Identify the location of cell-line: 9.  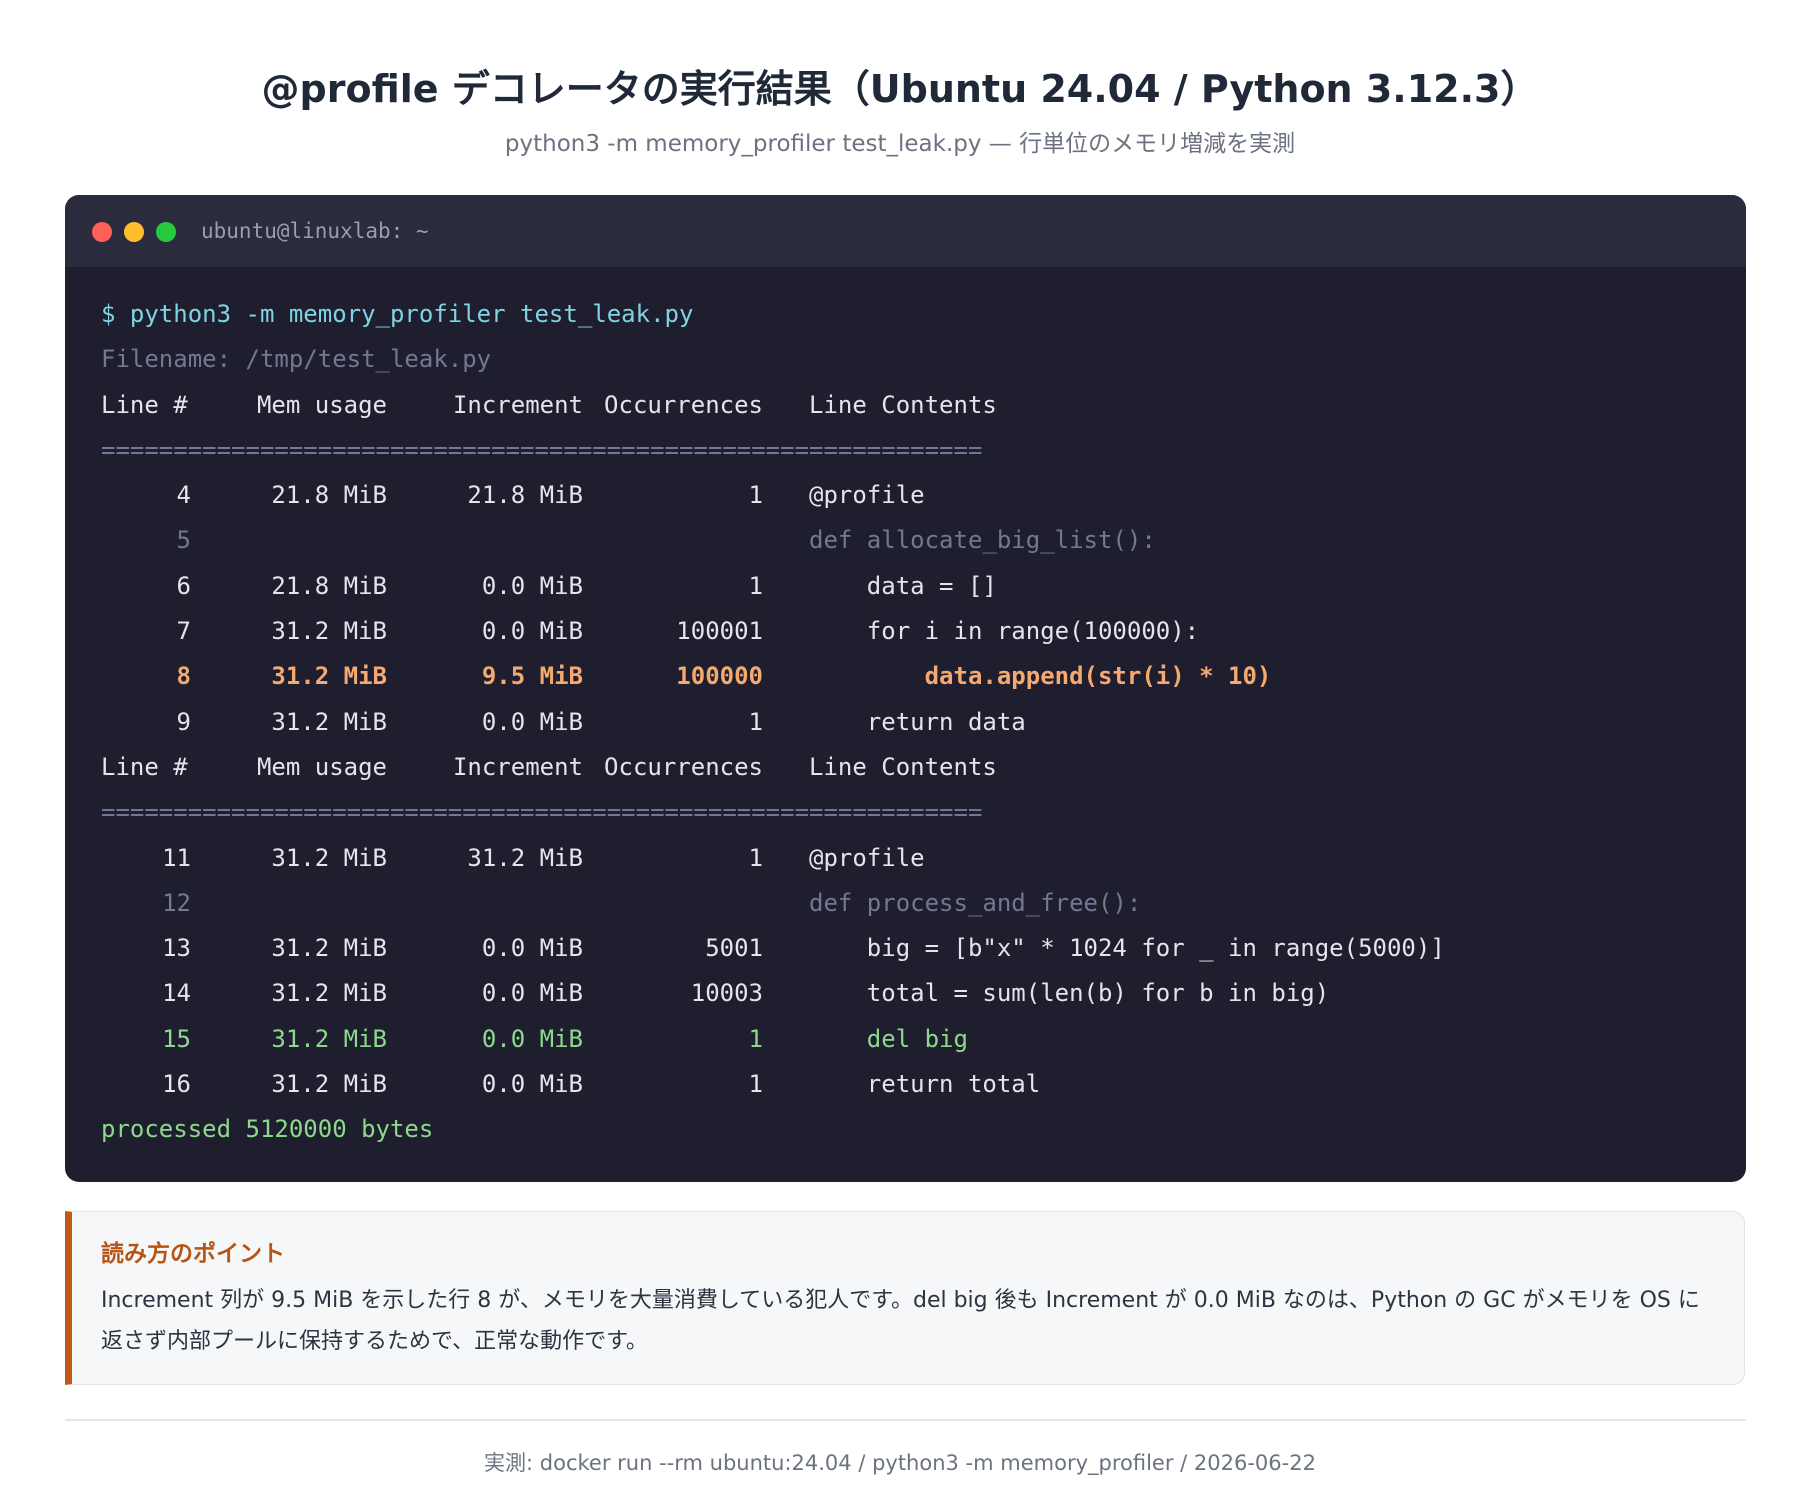
(183, 721).